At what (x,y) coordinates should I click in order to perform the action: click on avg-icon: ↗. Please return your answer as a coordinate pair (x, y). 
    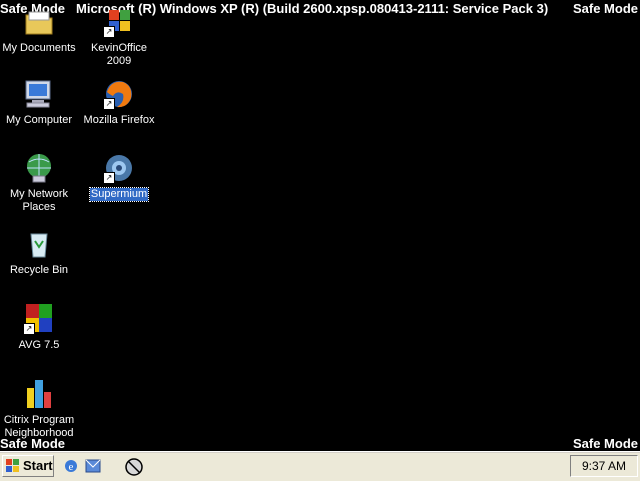
    Looking at the image, I should click on (39, 319).